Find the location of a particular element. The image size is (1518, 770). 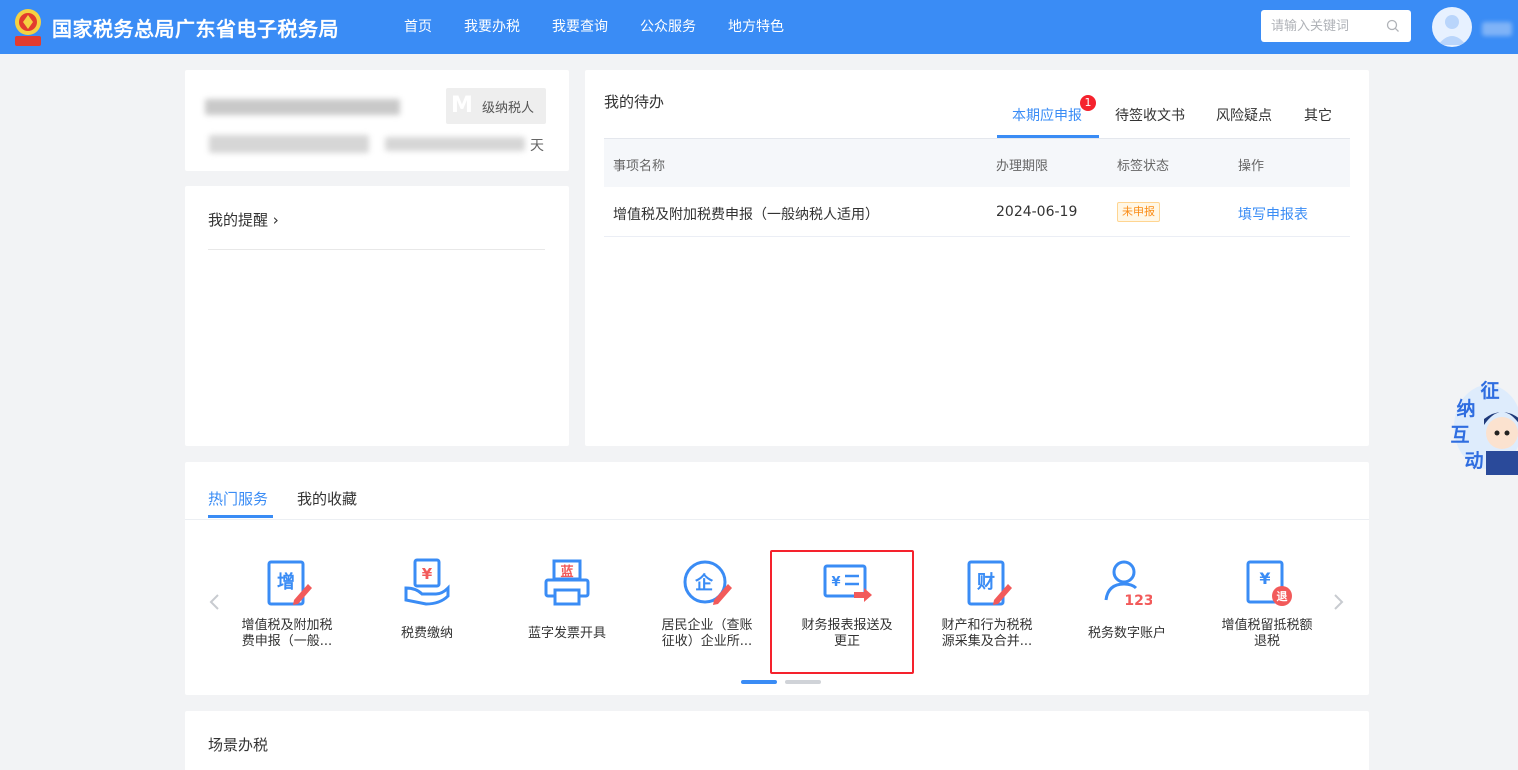

service-blue-invoice: 蓝 蓝字发票开具 is located at coordinates (567, 608).